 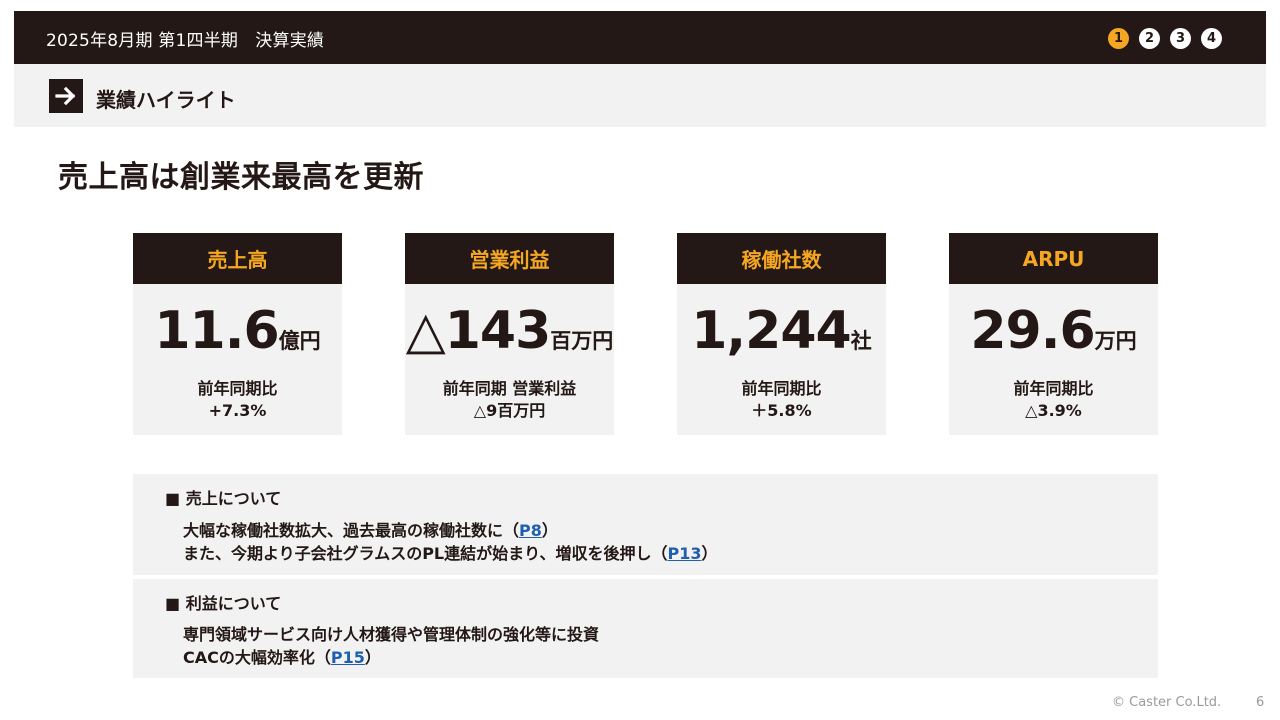 What do you see at coordinates (1053, 258) in the screenshot?
I see `kpi-label: ARPU` at bounding box center [1053, 258].